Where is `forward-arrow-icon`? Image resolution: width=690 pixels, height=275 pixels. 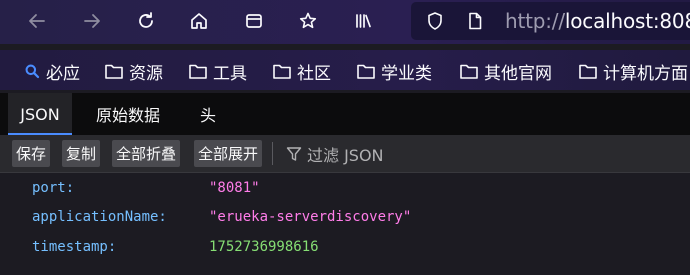 forward-arrow-icon is located at coordinates (92, 21).